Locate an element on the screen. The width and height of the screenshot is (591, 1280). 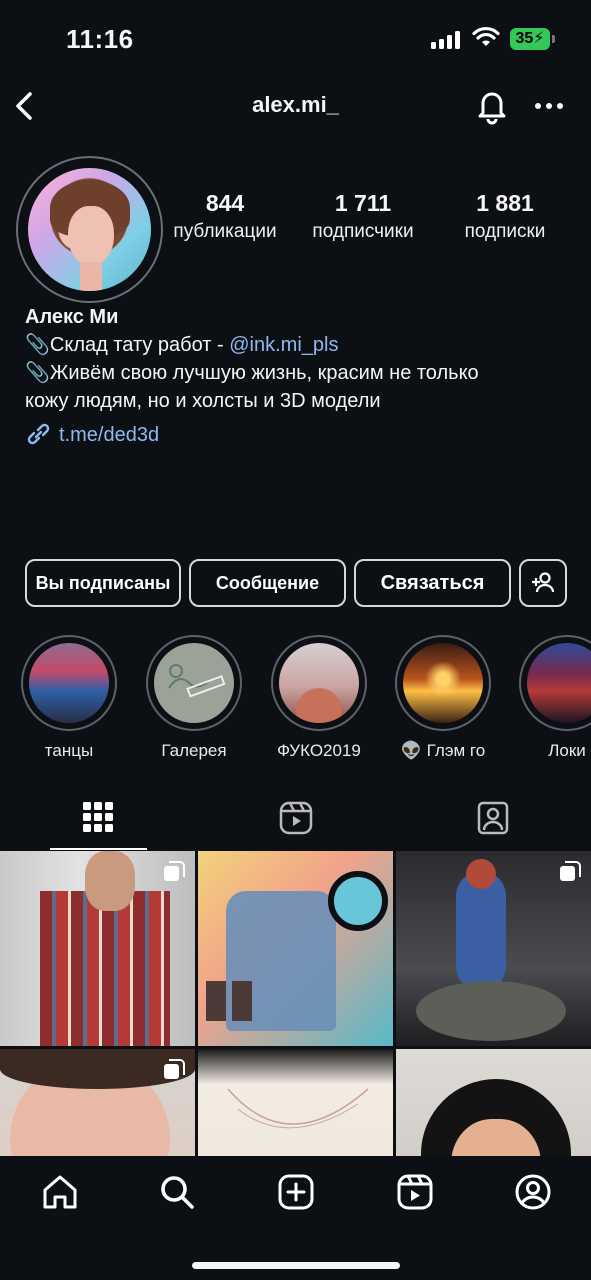
tab-tagged is located at coordinates (492, 820).